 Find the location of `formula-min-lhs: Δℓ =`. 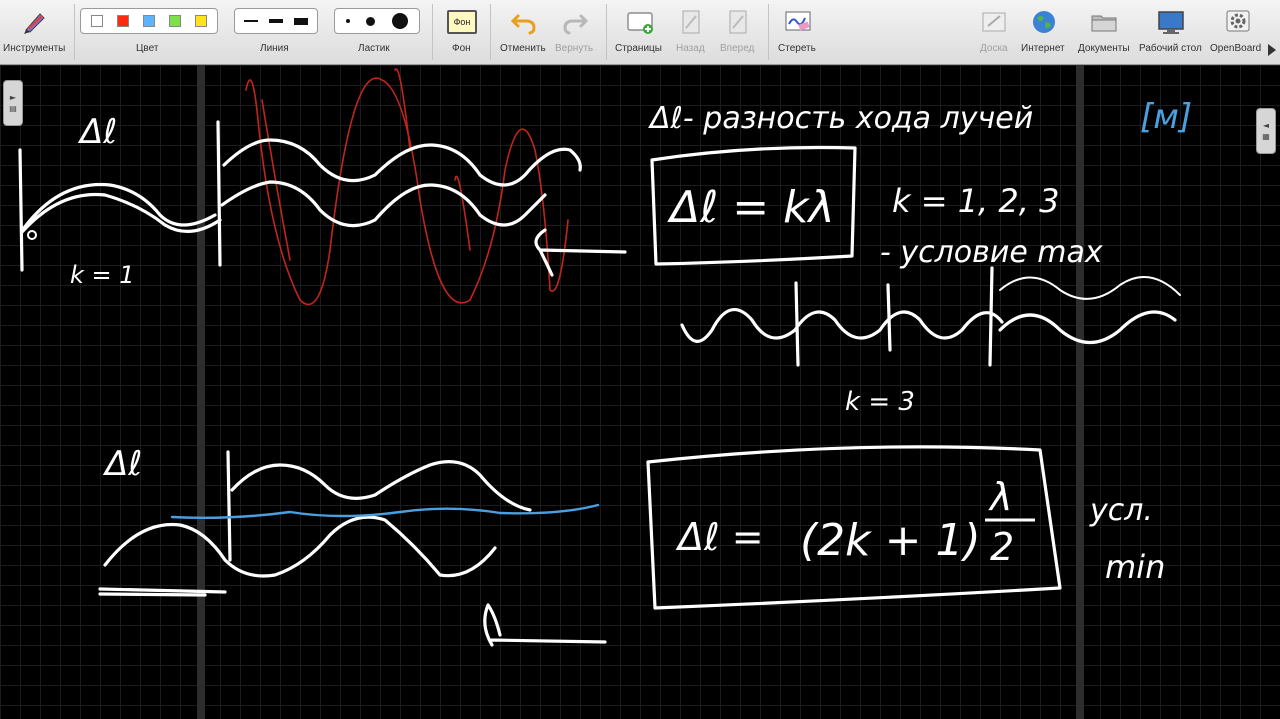

formula-min-lhs: Δℓ = is located at coordinates (719, 537).